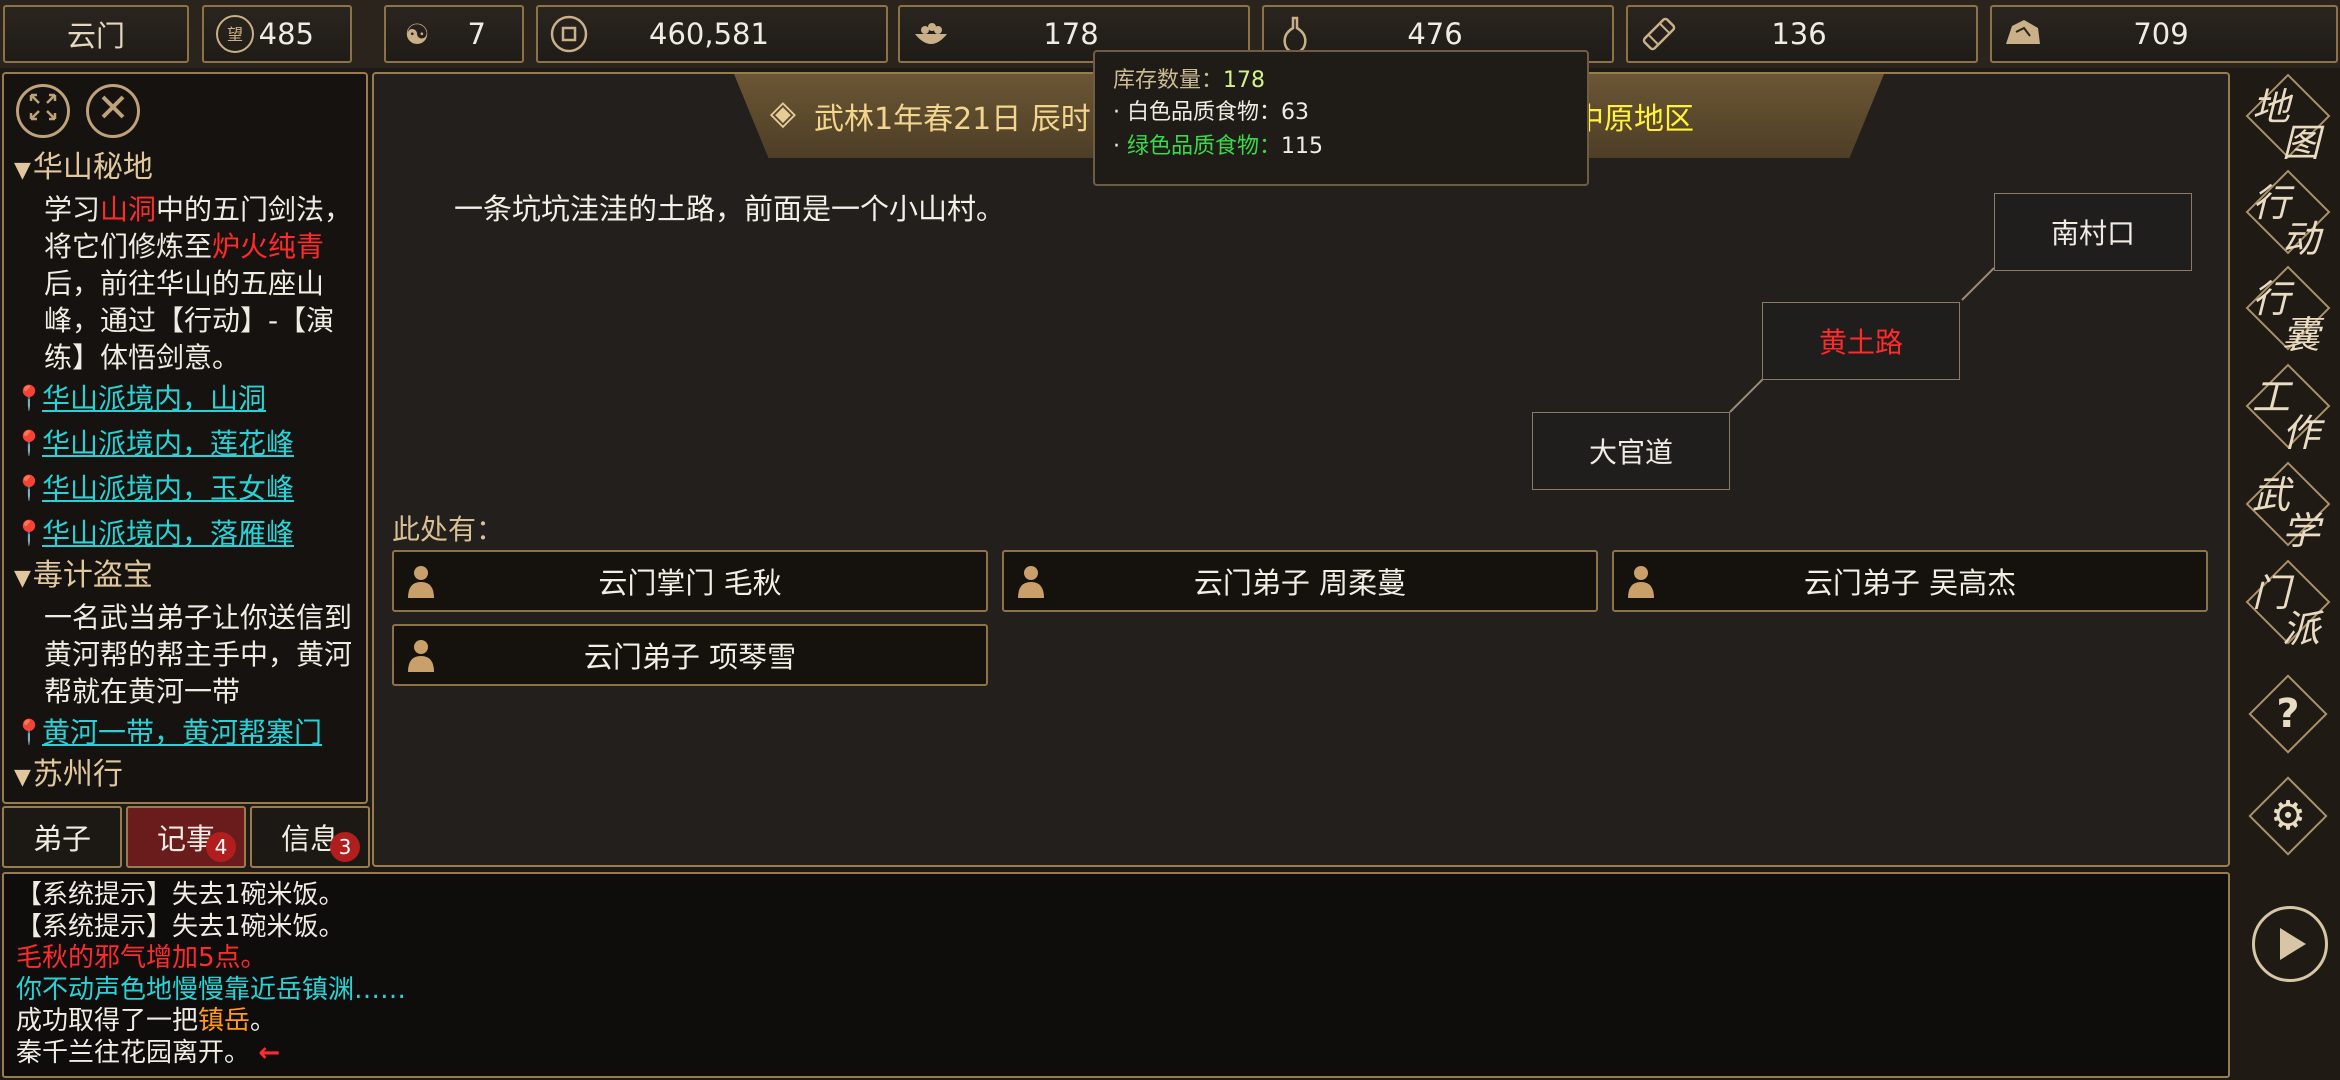 This screenshot has width=2340, height=1080. I want to click on nav-work-button: 工 作, so click(2287, 412).